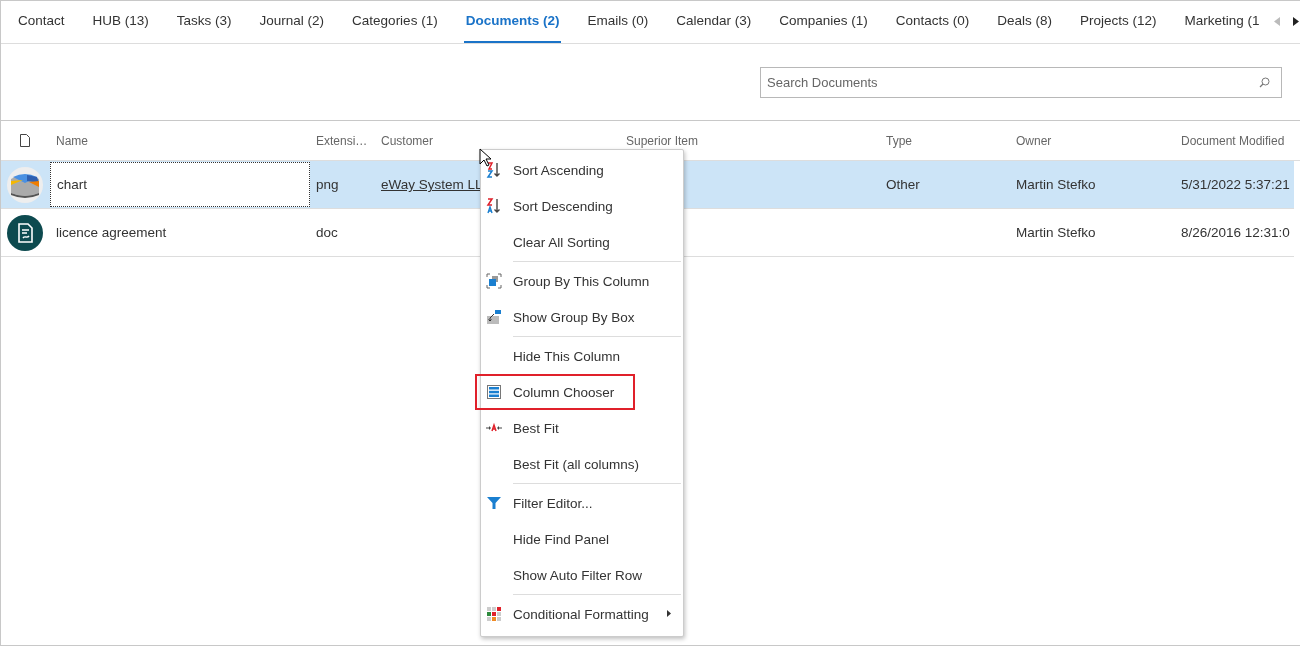 The image size is (1300, 646). I want to click on tab: HUB (13), so click(120, 21).